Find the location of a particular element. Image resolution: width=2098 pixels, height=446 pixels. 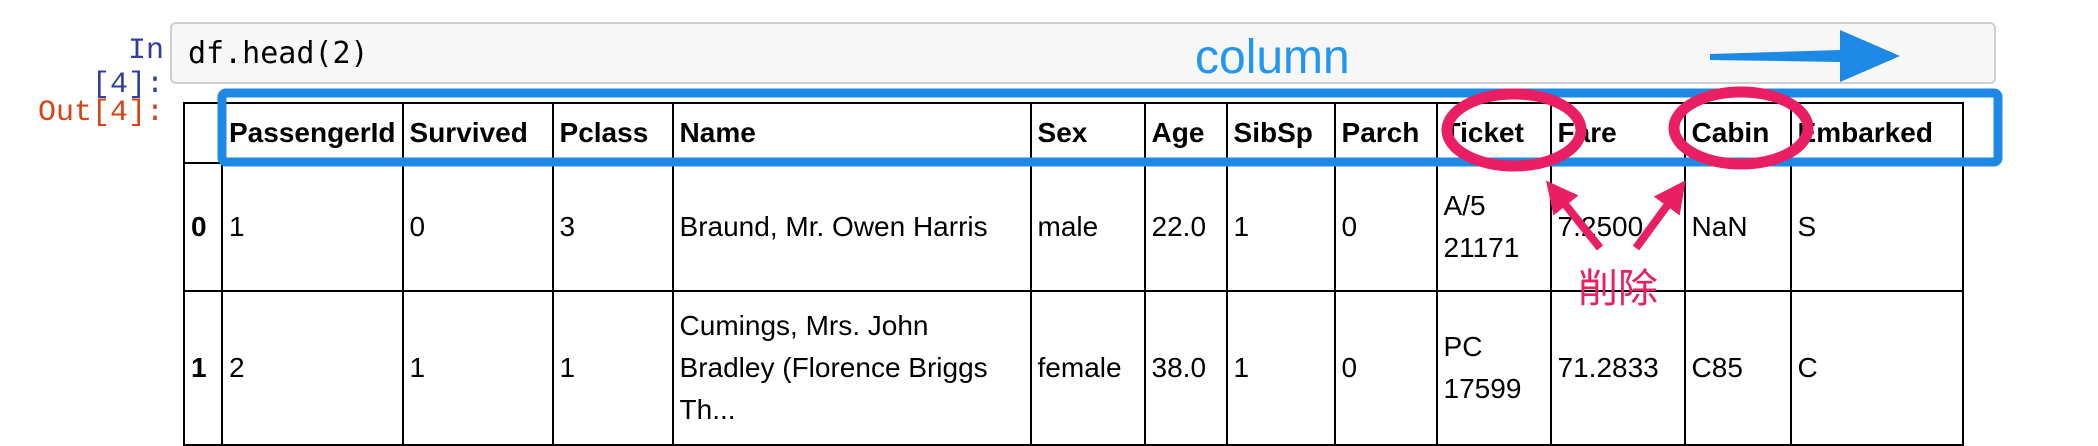

table-cell: Braund, Mr. Owen Harris is located at coordinates (851, 227).